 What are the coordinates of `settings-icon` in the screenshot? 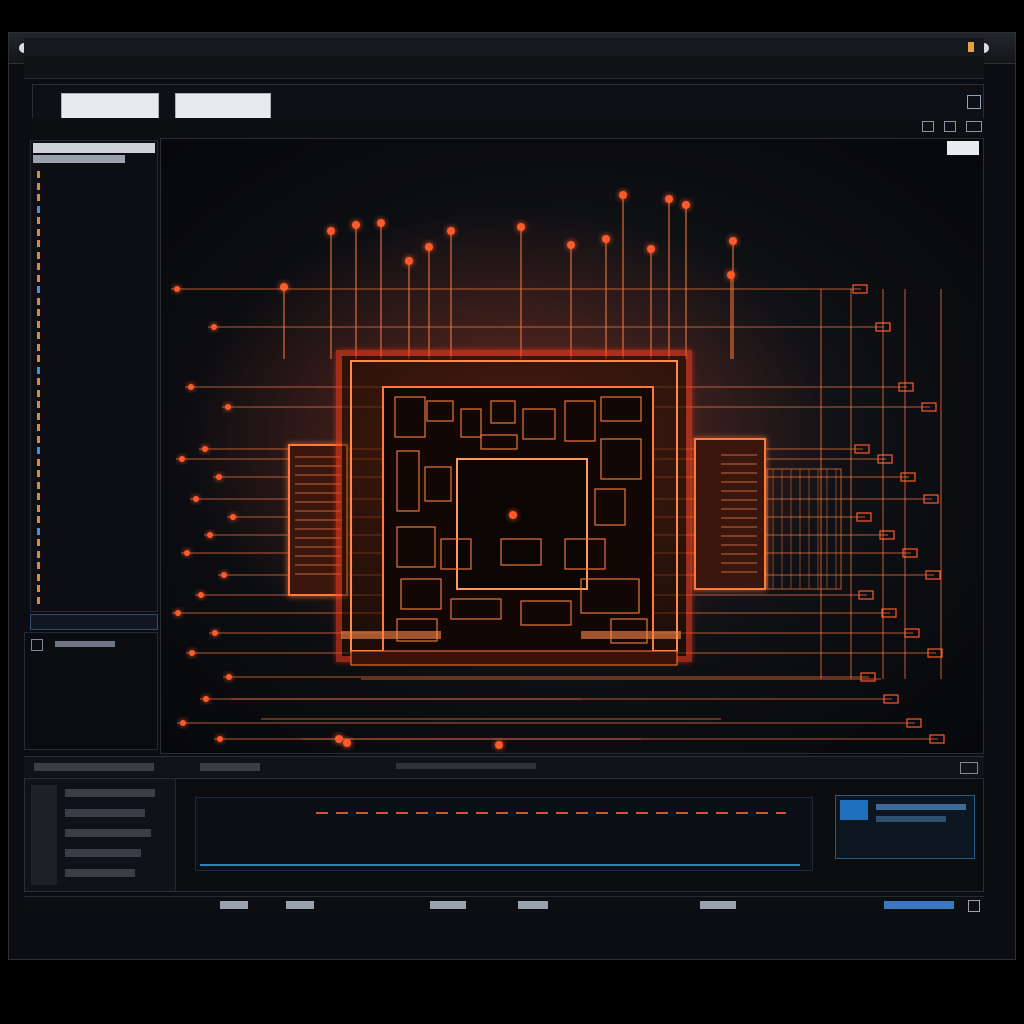 It's located at (974, 102).